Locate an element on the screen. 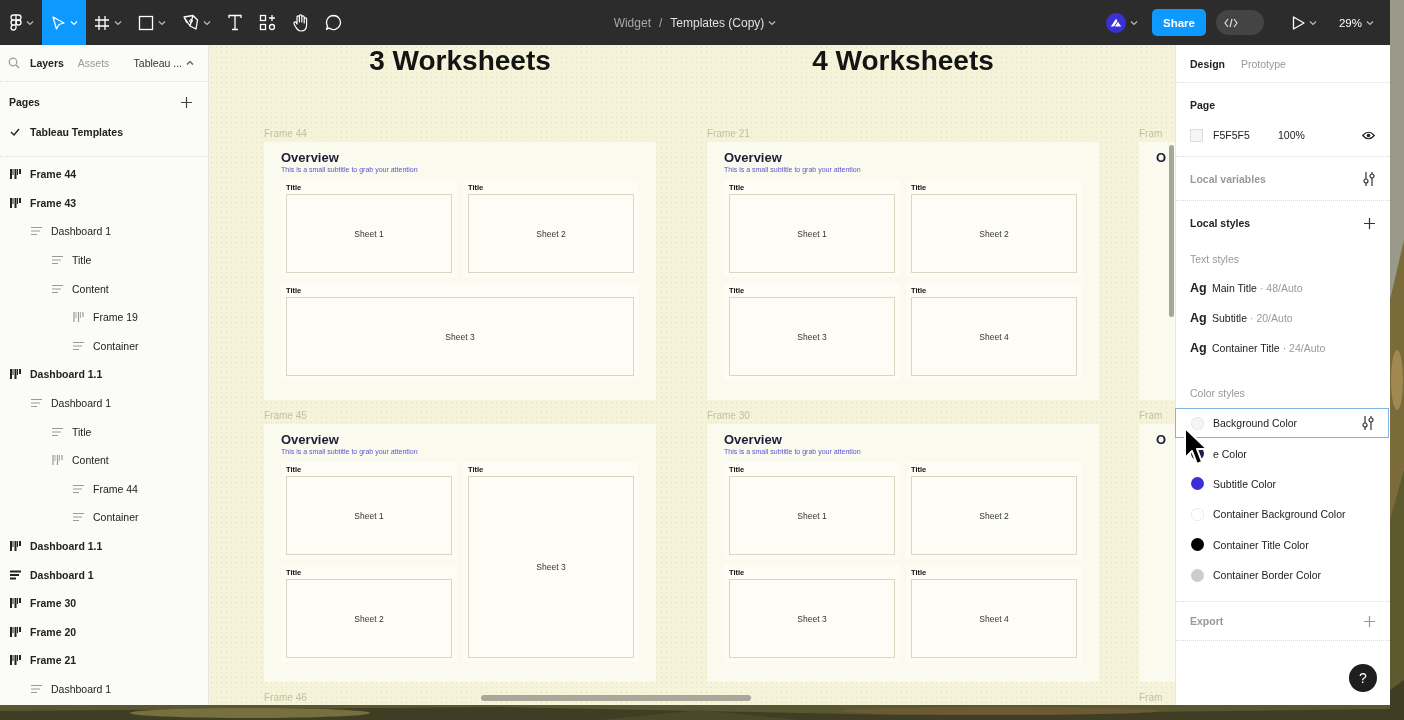 Image resolution: width=1404 pixels, height=720 pixels. opacity-value: 100% is located at coordinates (1291, 135).